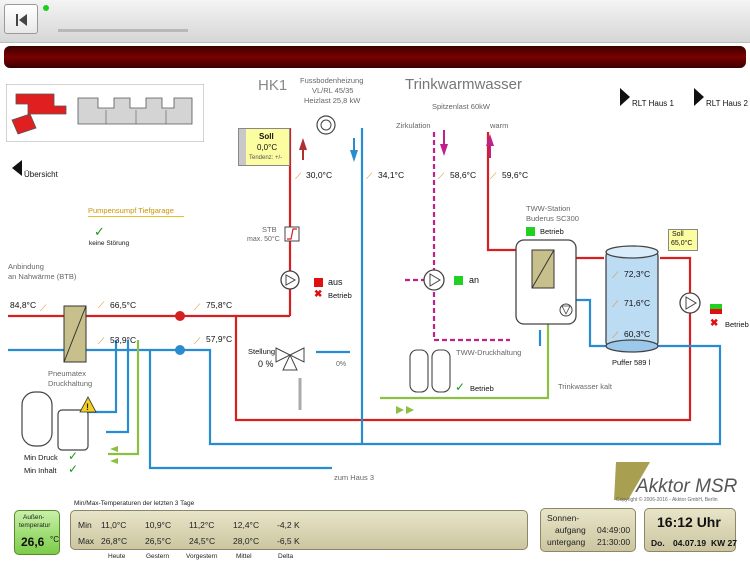 Image resolution: width=750 pixels, height=562 pixels. I want to click on temp-warm: 59,6°C, so click(515, 175).